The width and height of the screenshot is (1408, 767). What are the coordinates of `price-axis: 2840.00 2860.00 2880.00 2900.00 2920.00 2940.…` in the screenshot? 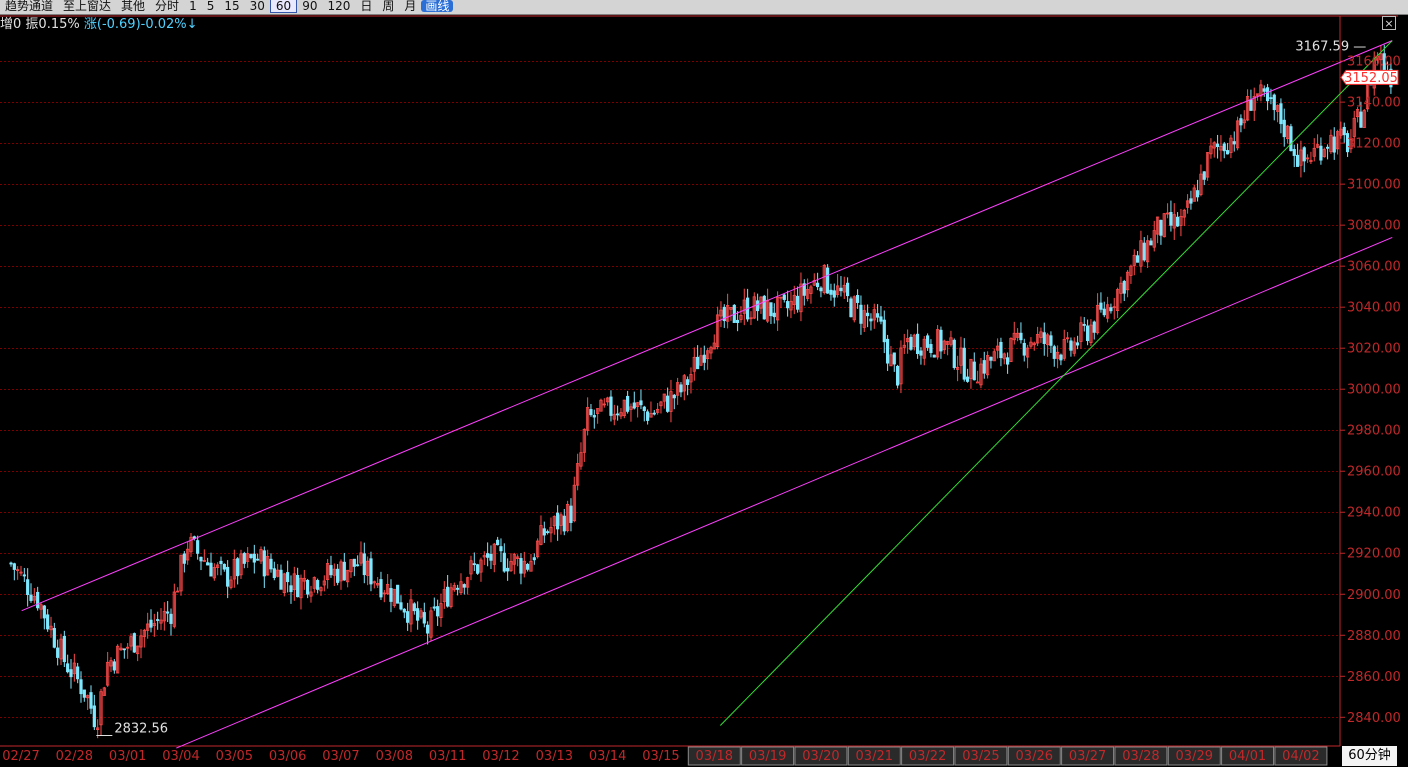 It's located at (1370, 390).